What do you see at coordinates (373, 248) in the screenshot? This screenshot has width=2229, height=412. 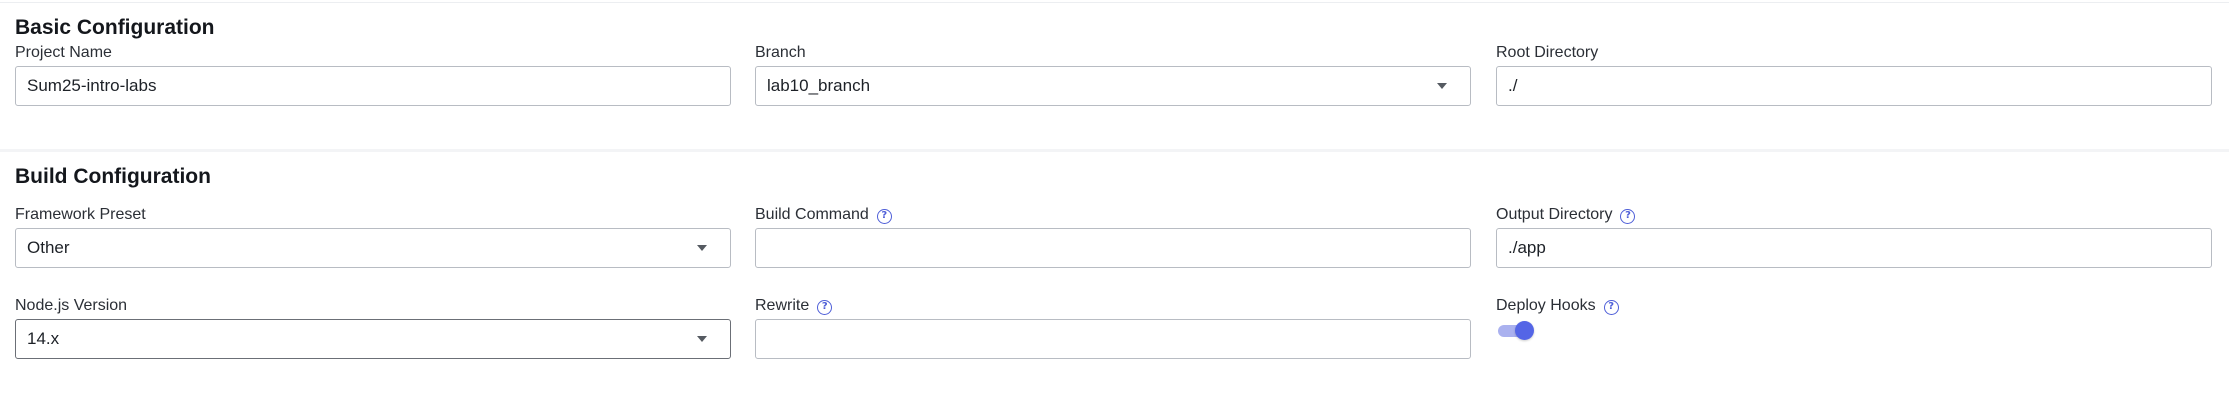 I see `framework-preset-select: Other` at bounding box center [373, 248].